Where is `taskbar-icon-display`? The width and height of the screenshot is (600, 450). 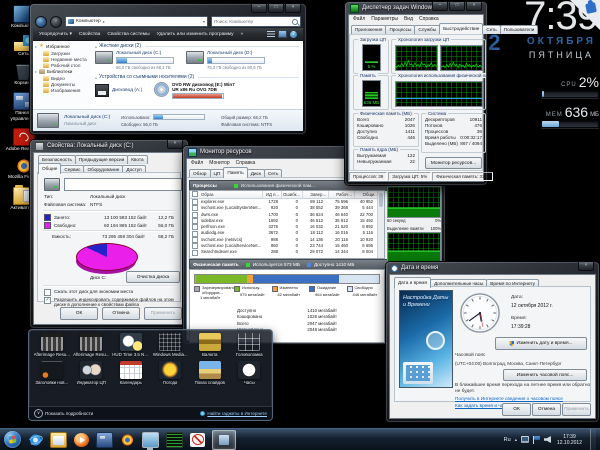 taskbar-icon-display is located at coordinates (150, 440).